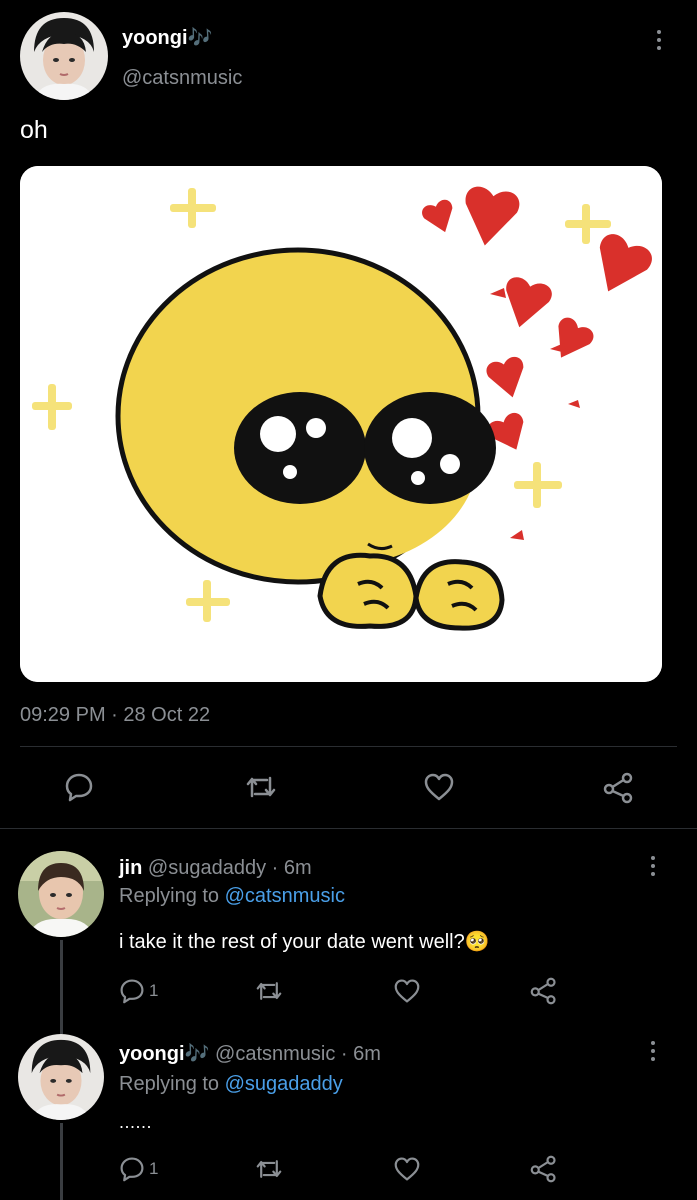  What do you see at coordinates (115, 715) in the screenshot?
I see `tweet-timestamp: 09:29 PM · 28 Oct 22` at bounding box center [115, 715].